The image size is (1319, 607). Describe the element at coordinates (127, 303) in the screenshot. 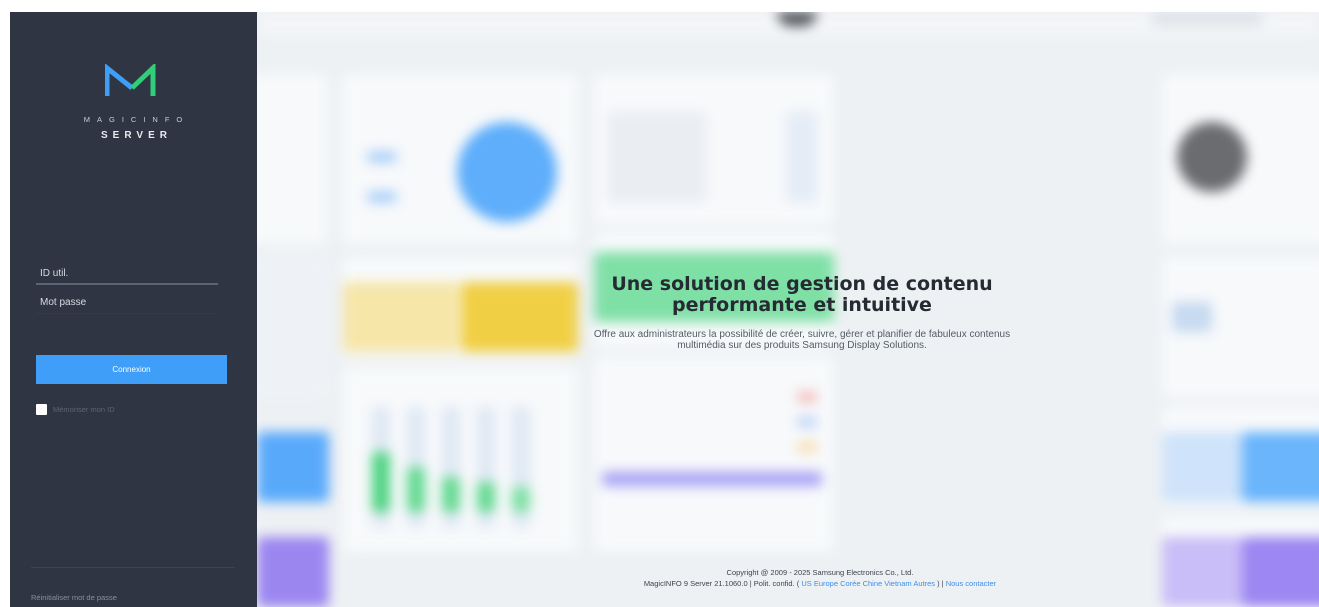

I see `password-input: Mot passe` at that location.